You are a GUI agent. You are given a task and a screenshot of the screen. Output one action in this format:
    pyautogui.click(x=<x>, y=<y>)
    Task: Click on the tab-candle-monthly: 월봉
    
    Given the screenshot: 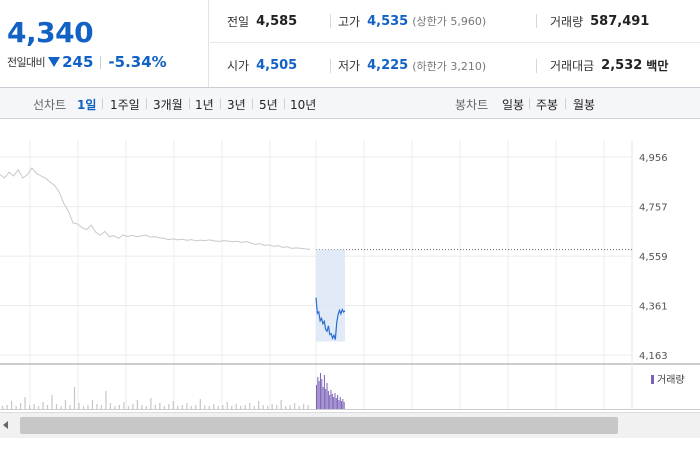 What is the action you would take?
    pyautogui.click(x=584, y=104)
    